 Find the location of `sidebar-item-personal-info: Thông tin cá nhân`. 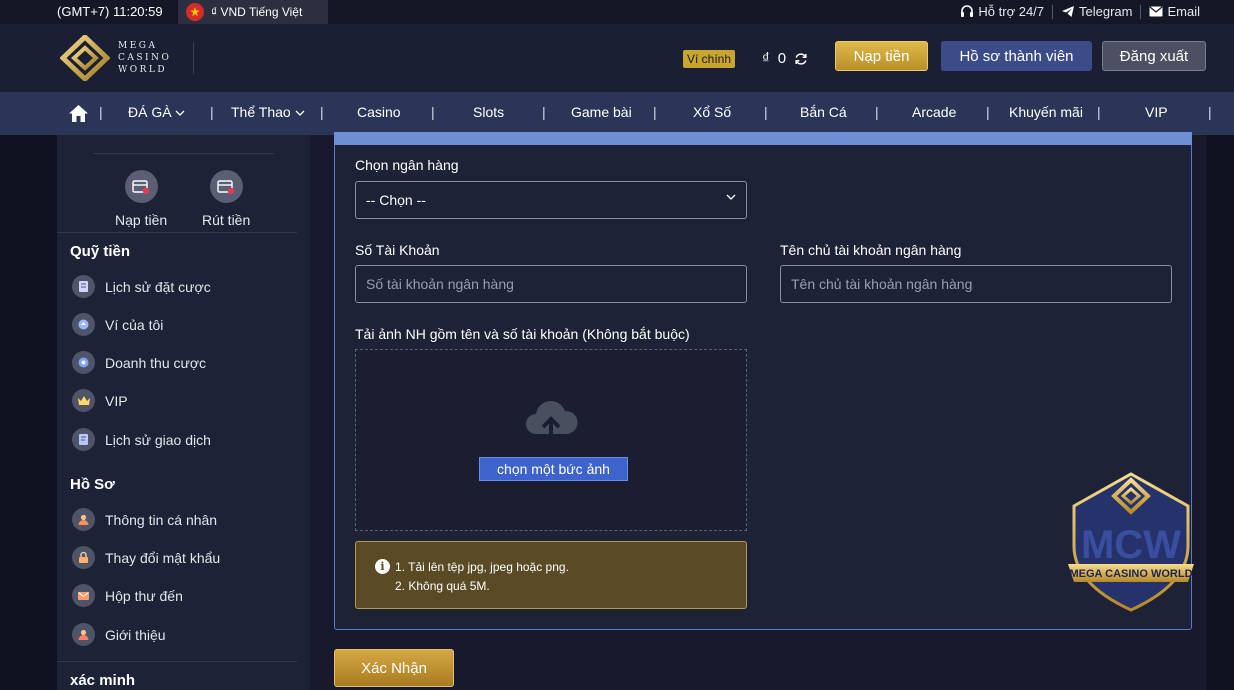

sidebar-item-personal-info: Thông tin cá nhân is located at coordinates (144, 519).